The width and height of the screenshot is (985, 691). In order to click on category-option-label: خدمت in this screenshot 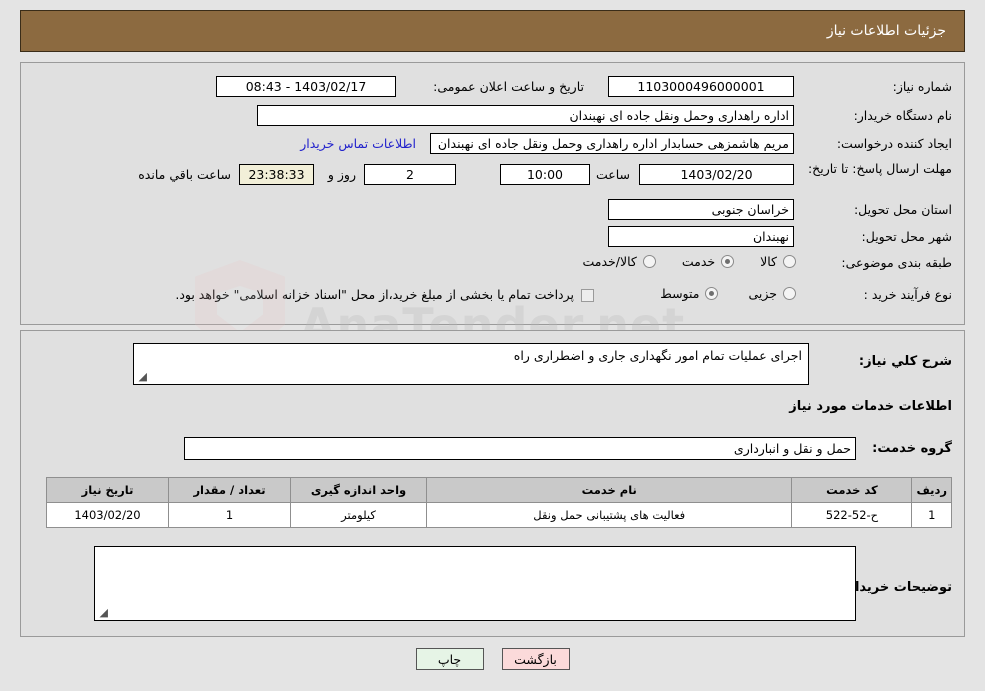, I will do `click(698, 261)`.